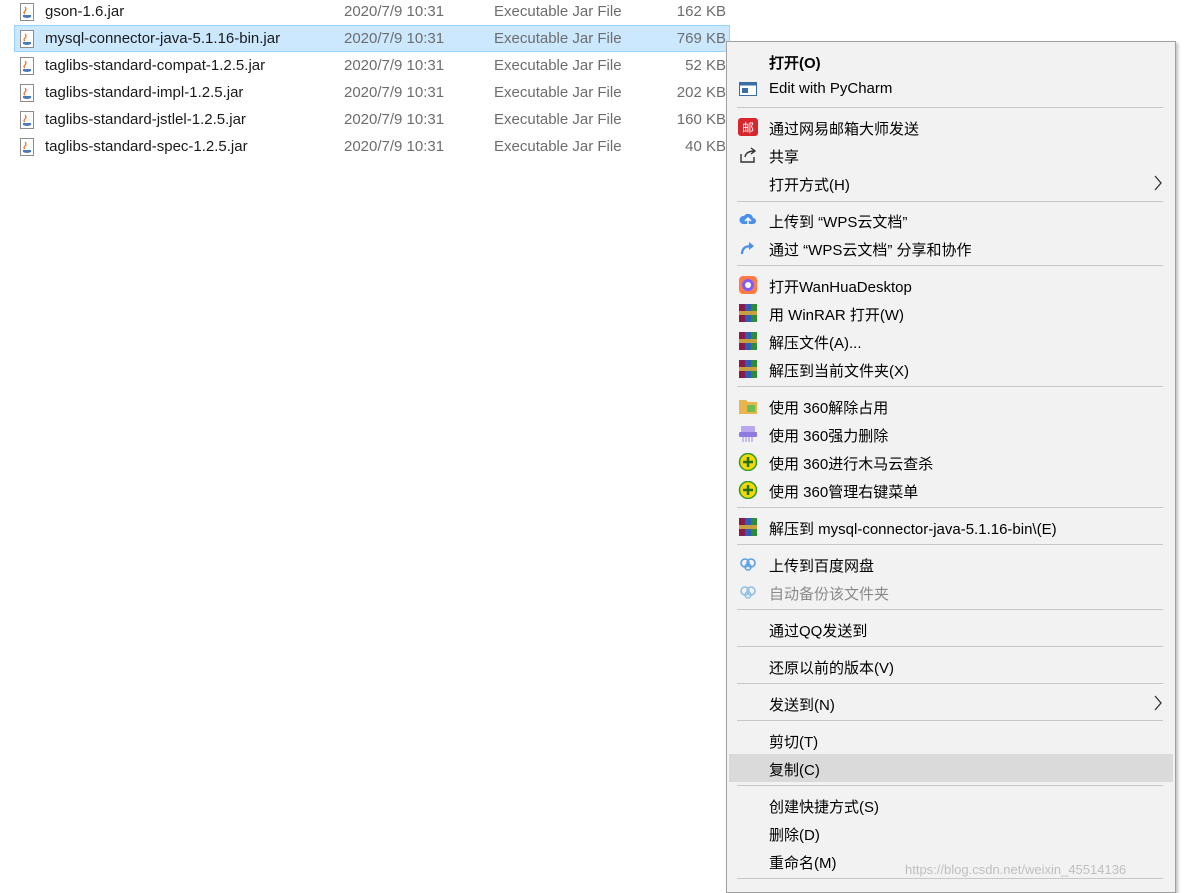 This screenshot has height=893, width=1185. I want to click on menu-item-release-360: 使用 360解除占用, so click(951, 406).